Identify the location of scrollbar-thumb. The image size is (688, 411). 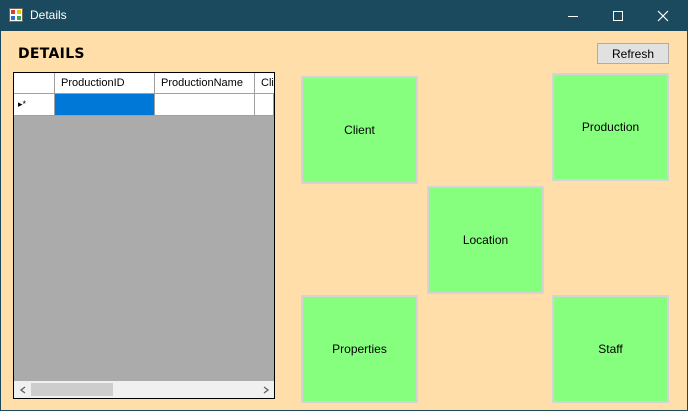
(72, 389).